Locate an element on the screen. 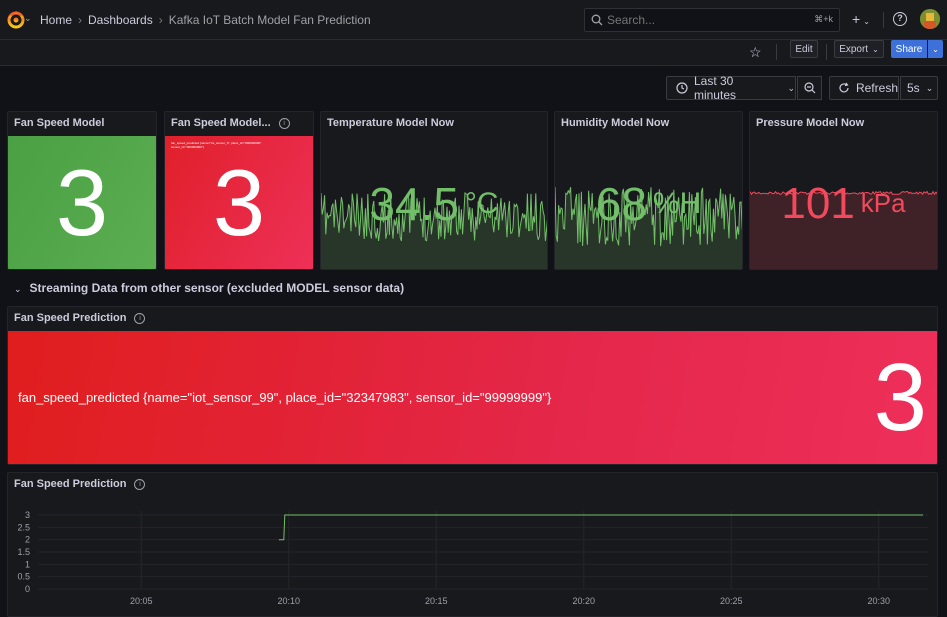  y-tick-label: 2.5 is located at coordinates (23, 527).